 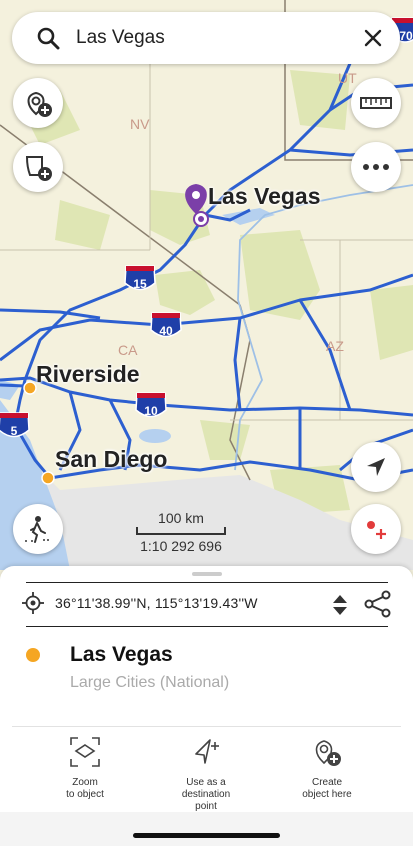 I want to click on add-area-icon, so click(x=38, y=168).